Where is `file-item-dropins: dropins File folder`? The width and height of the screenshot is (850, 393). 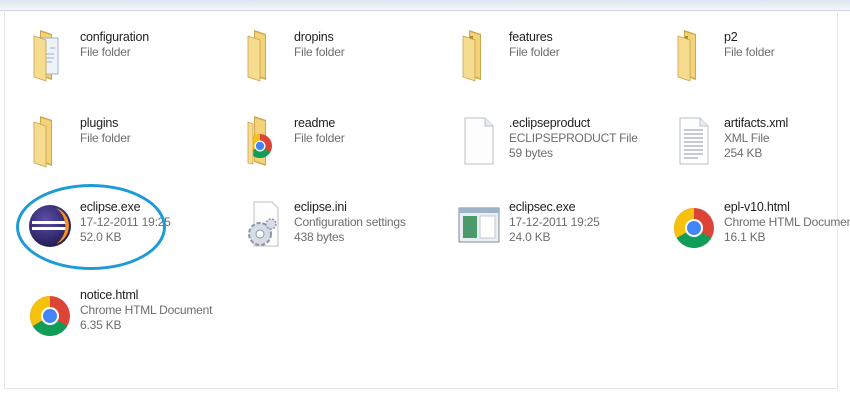 file-item-dropins: dropins File folder is located at coordinates (342, 57).